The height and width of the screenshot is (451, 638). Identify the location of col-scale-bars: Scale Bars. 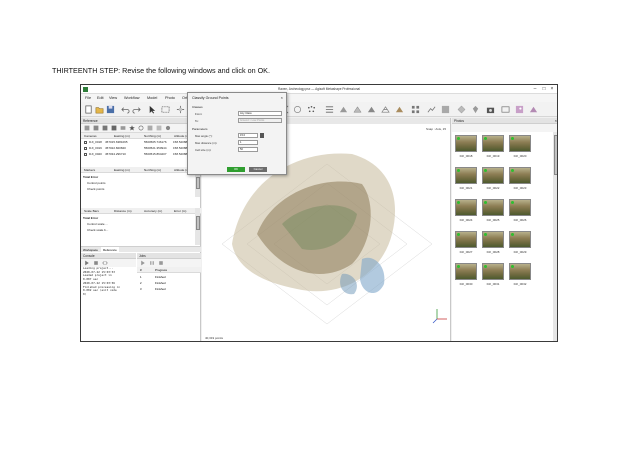
(91, 211).